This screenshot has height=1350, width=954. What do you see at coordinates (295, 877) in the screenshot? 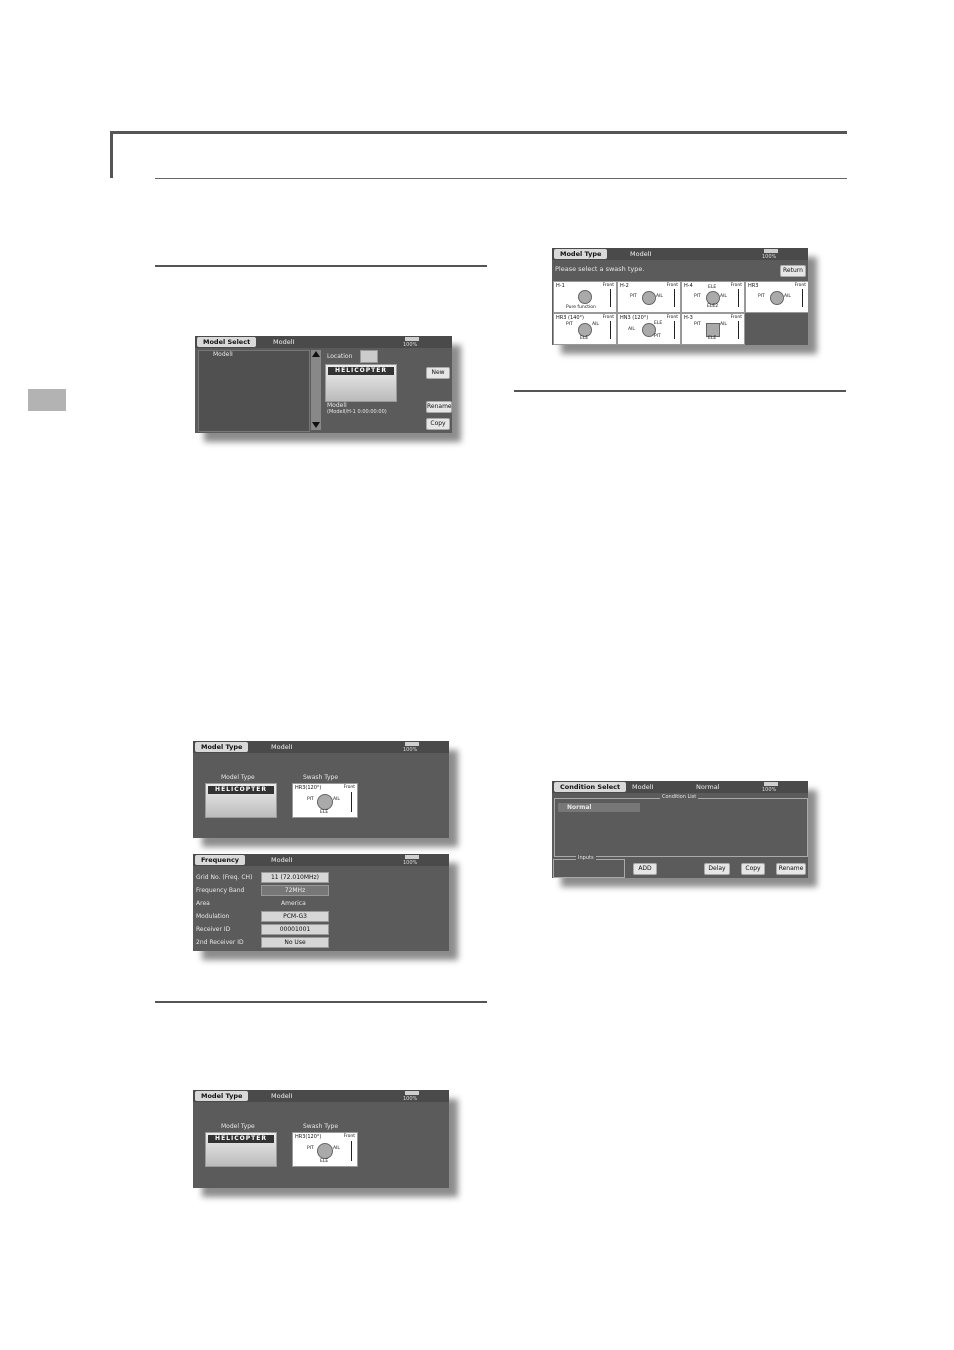
I see `grid-no-field: 11 (72.010MHz)` at bounding box center [295, 877].